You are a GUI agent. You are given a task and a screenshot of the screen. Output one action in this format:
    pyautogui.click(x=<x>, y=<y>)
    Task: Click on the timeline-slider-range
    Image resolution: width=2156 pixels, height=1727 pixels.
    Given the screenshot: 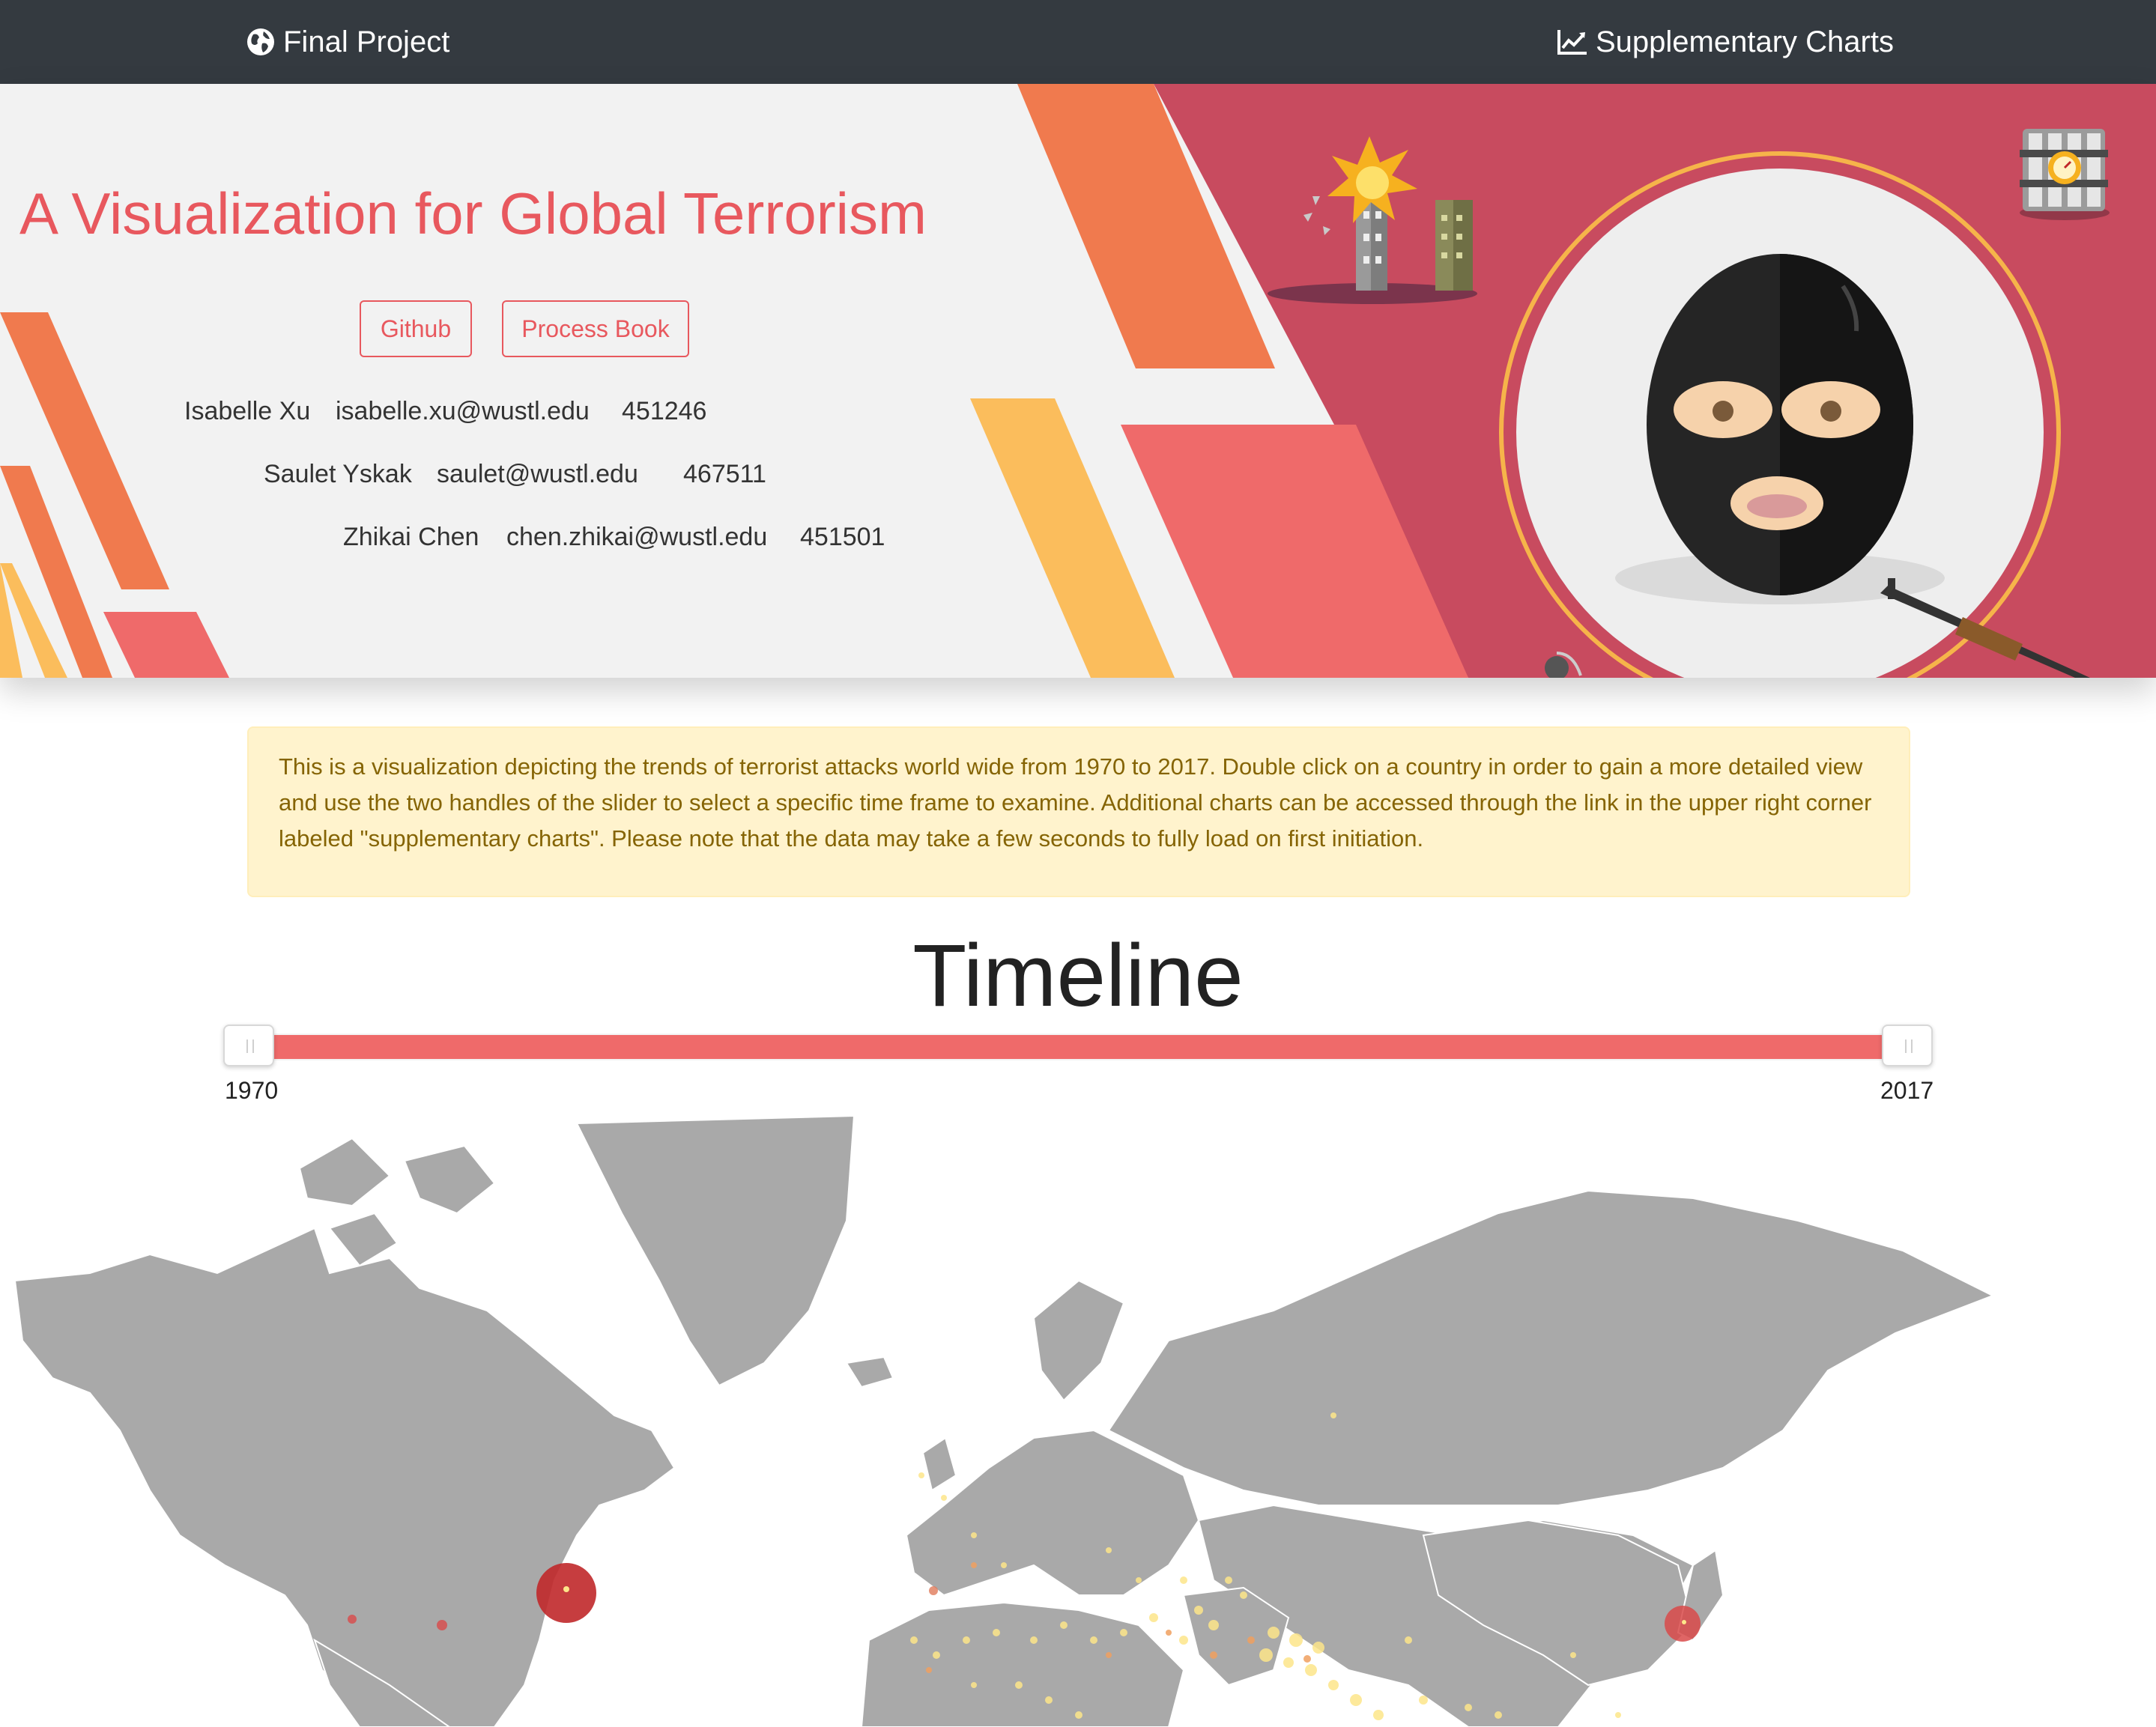 What is the action you would take?
    pyautogui.click(x=1079, y=1047)
    